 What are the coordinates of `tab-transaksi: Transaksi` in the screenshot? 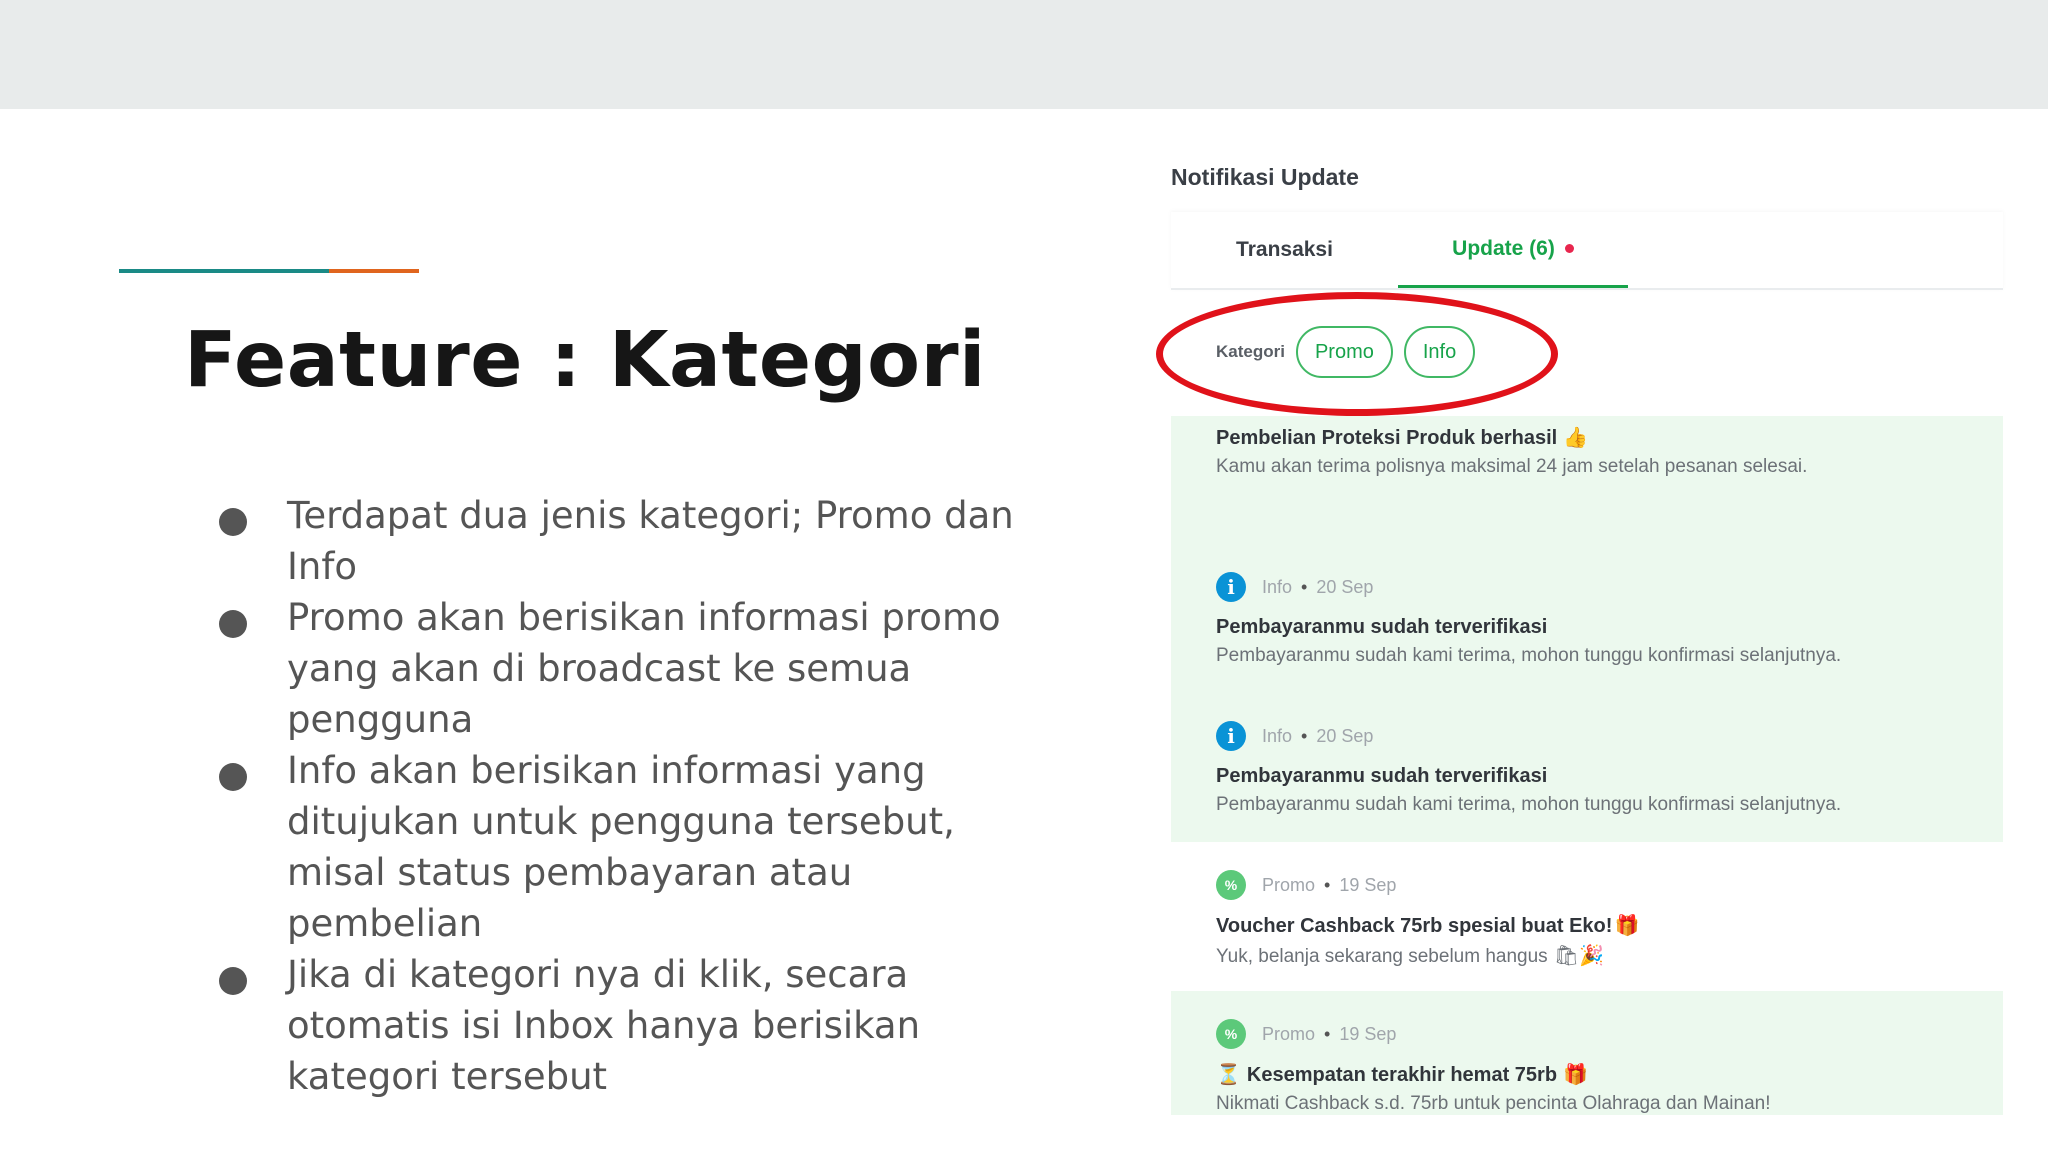 It's located at (1284, 250).